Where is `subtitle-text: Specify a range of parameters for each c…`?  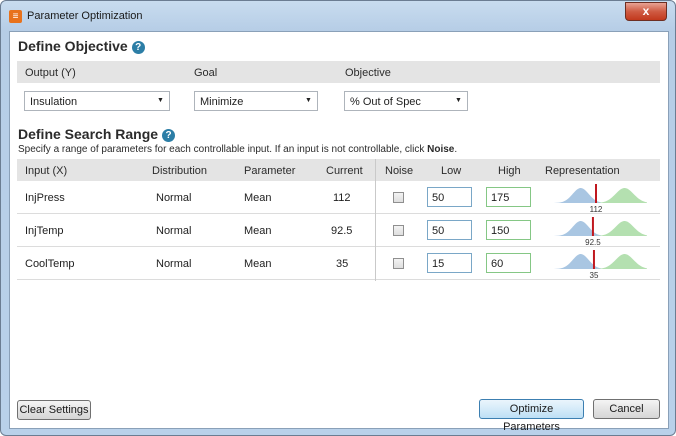
subtitle-text: Specify a range of parameters for each c… is located at coordinates (223, 149).